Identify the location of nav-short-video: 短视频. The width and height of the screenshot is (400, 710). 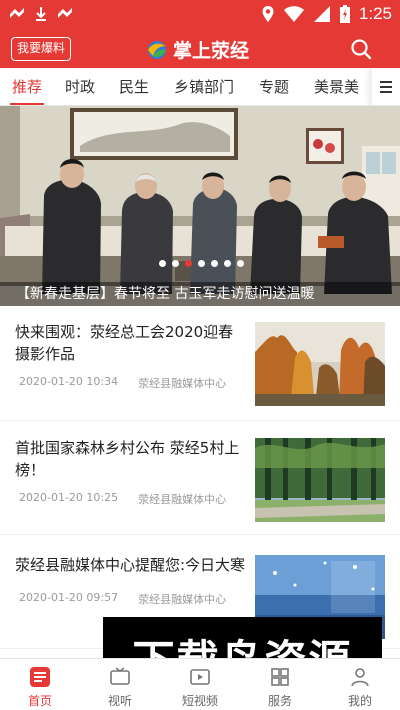
(200, 684).